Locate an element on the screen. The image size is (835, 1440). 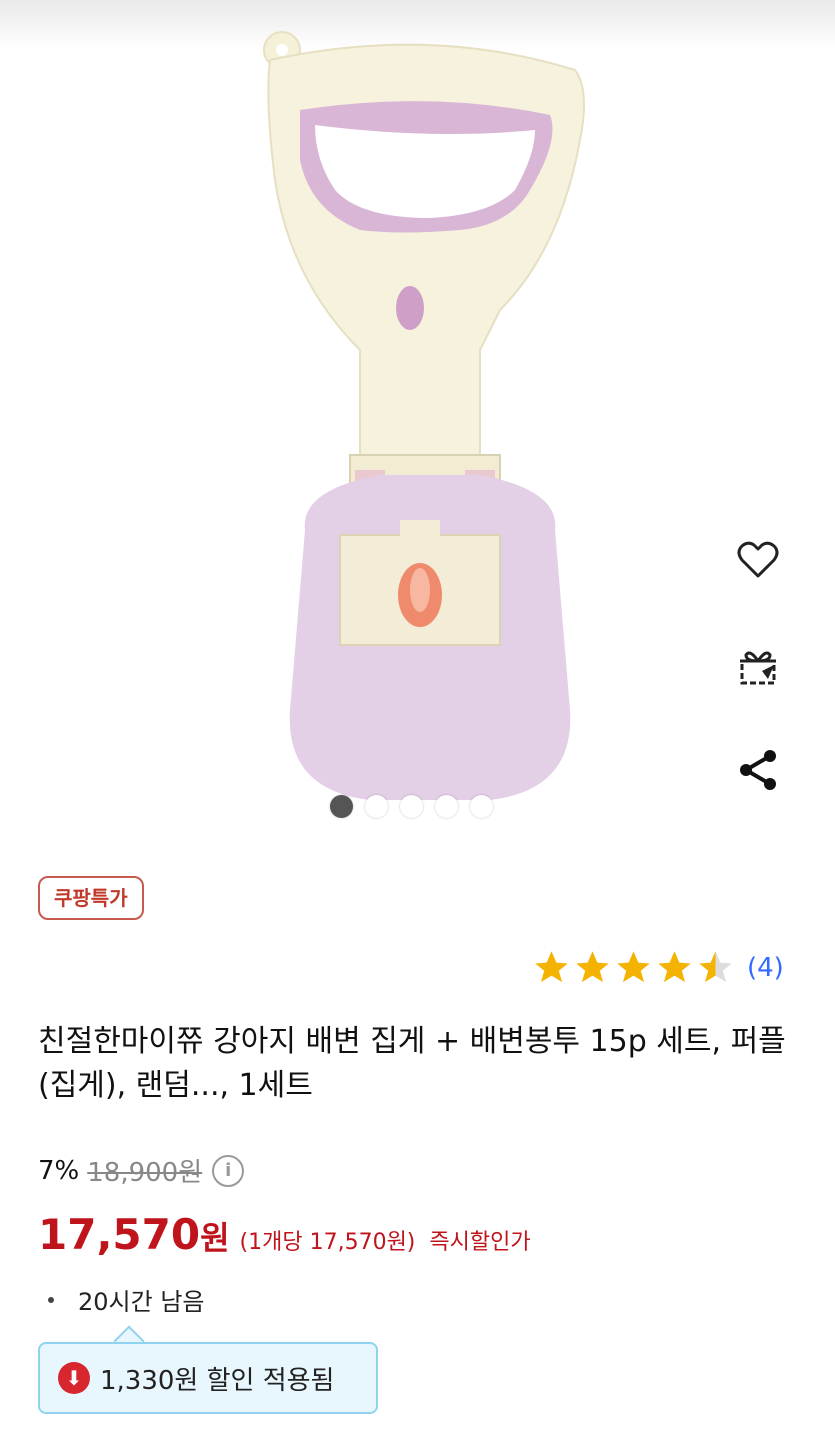
gift-button is located at coordinates (758, 665).